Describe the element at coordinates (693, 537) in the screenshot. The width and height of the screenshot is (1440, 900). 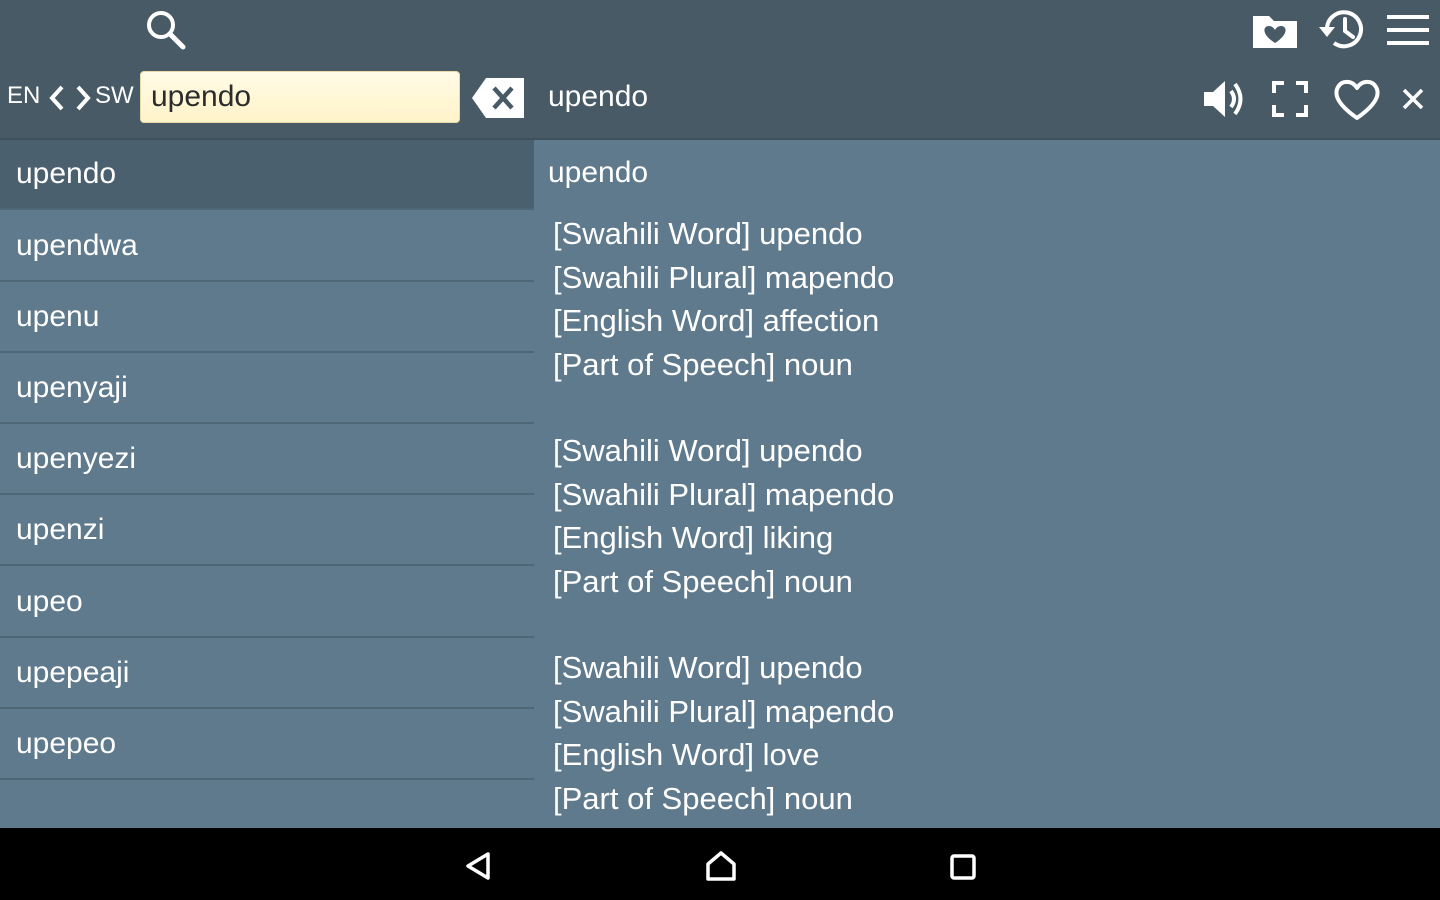
I see `english-word-line: [English Word] liking` at that location.